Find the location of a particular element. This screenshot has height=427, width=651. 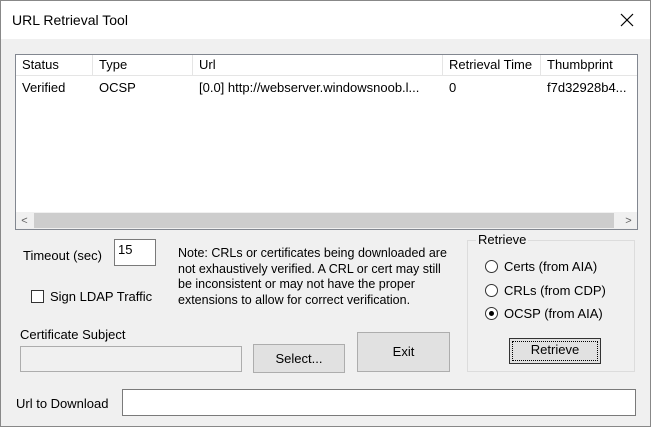

timeout-value: 15 is located at coordinates (125, 249).